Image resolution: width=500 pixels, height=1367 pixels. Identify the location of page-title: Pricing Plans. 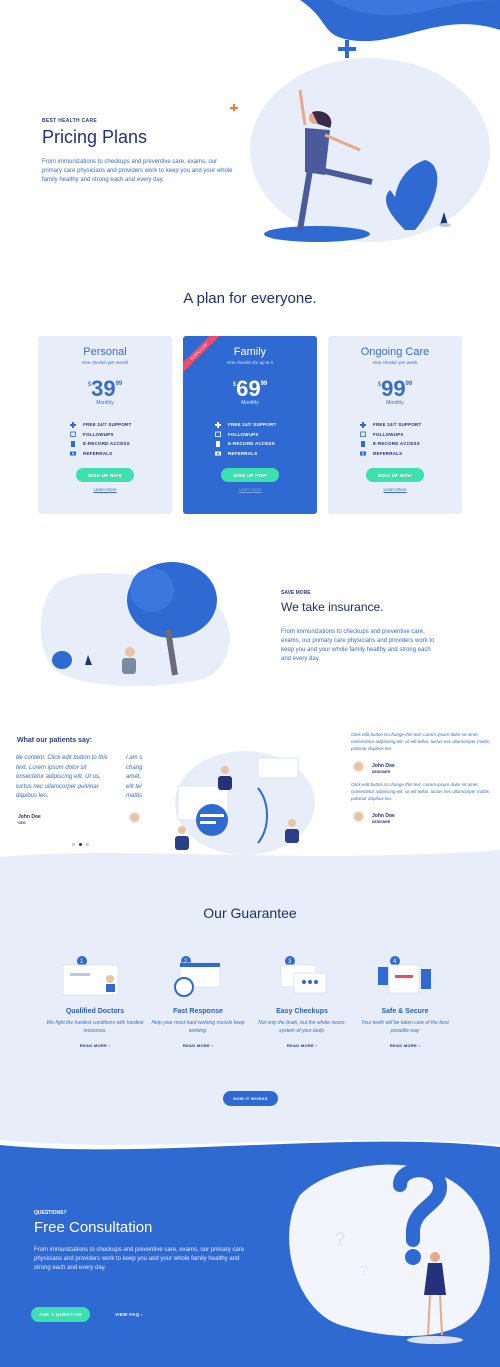
(95, 137).